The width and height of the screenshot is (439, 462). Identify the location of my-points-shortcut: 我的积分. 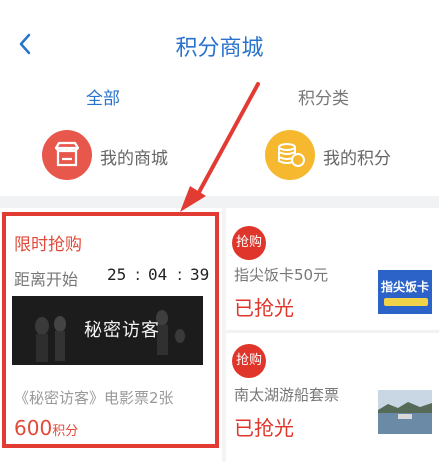
(350, 158).